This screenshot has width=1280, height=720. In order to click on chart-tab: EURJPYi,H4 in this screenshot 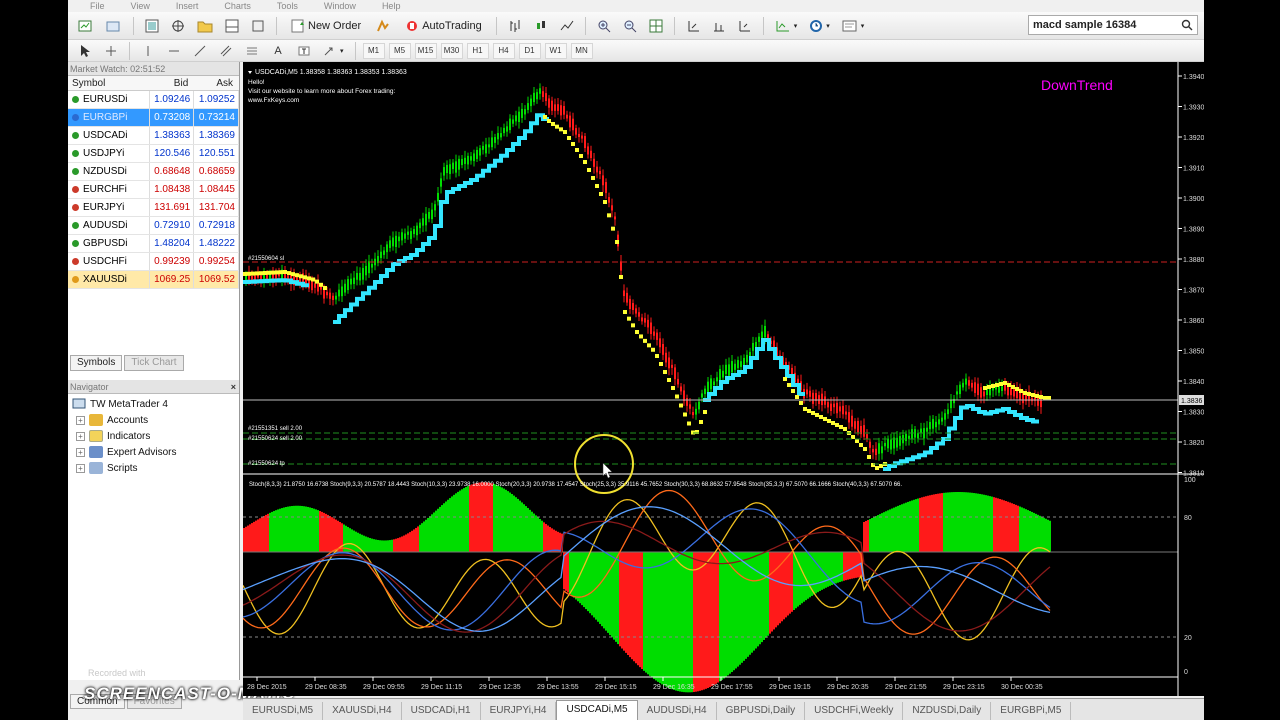, I will do `click(519, 711)`.